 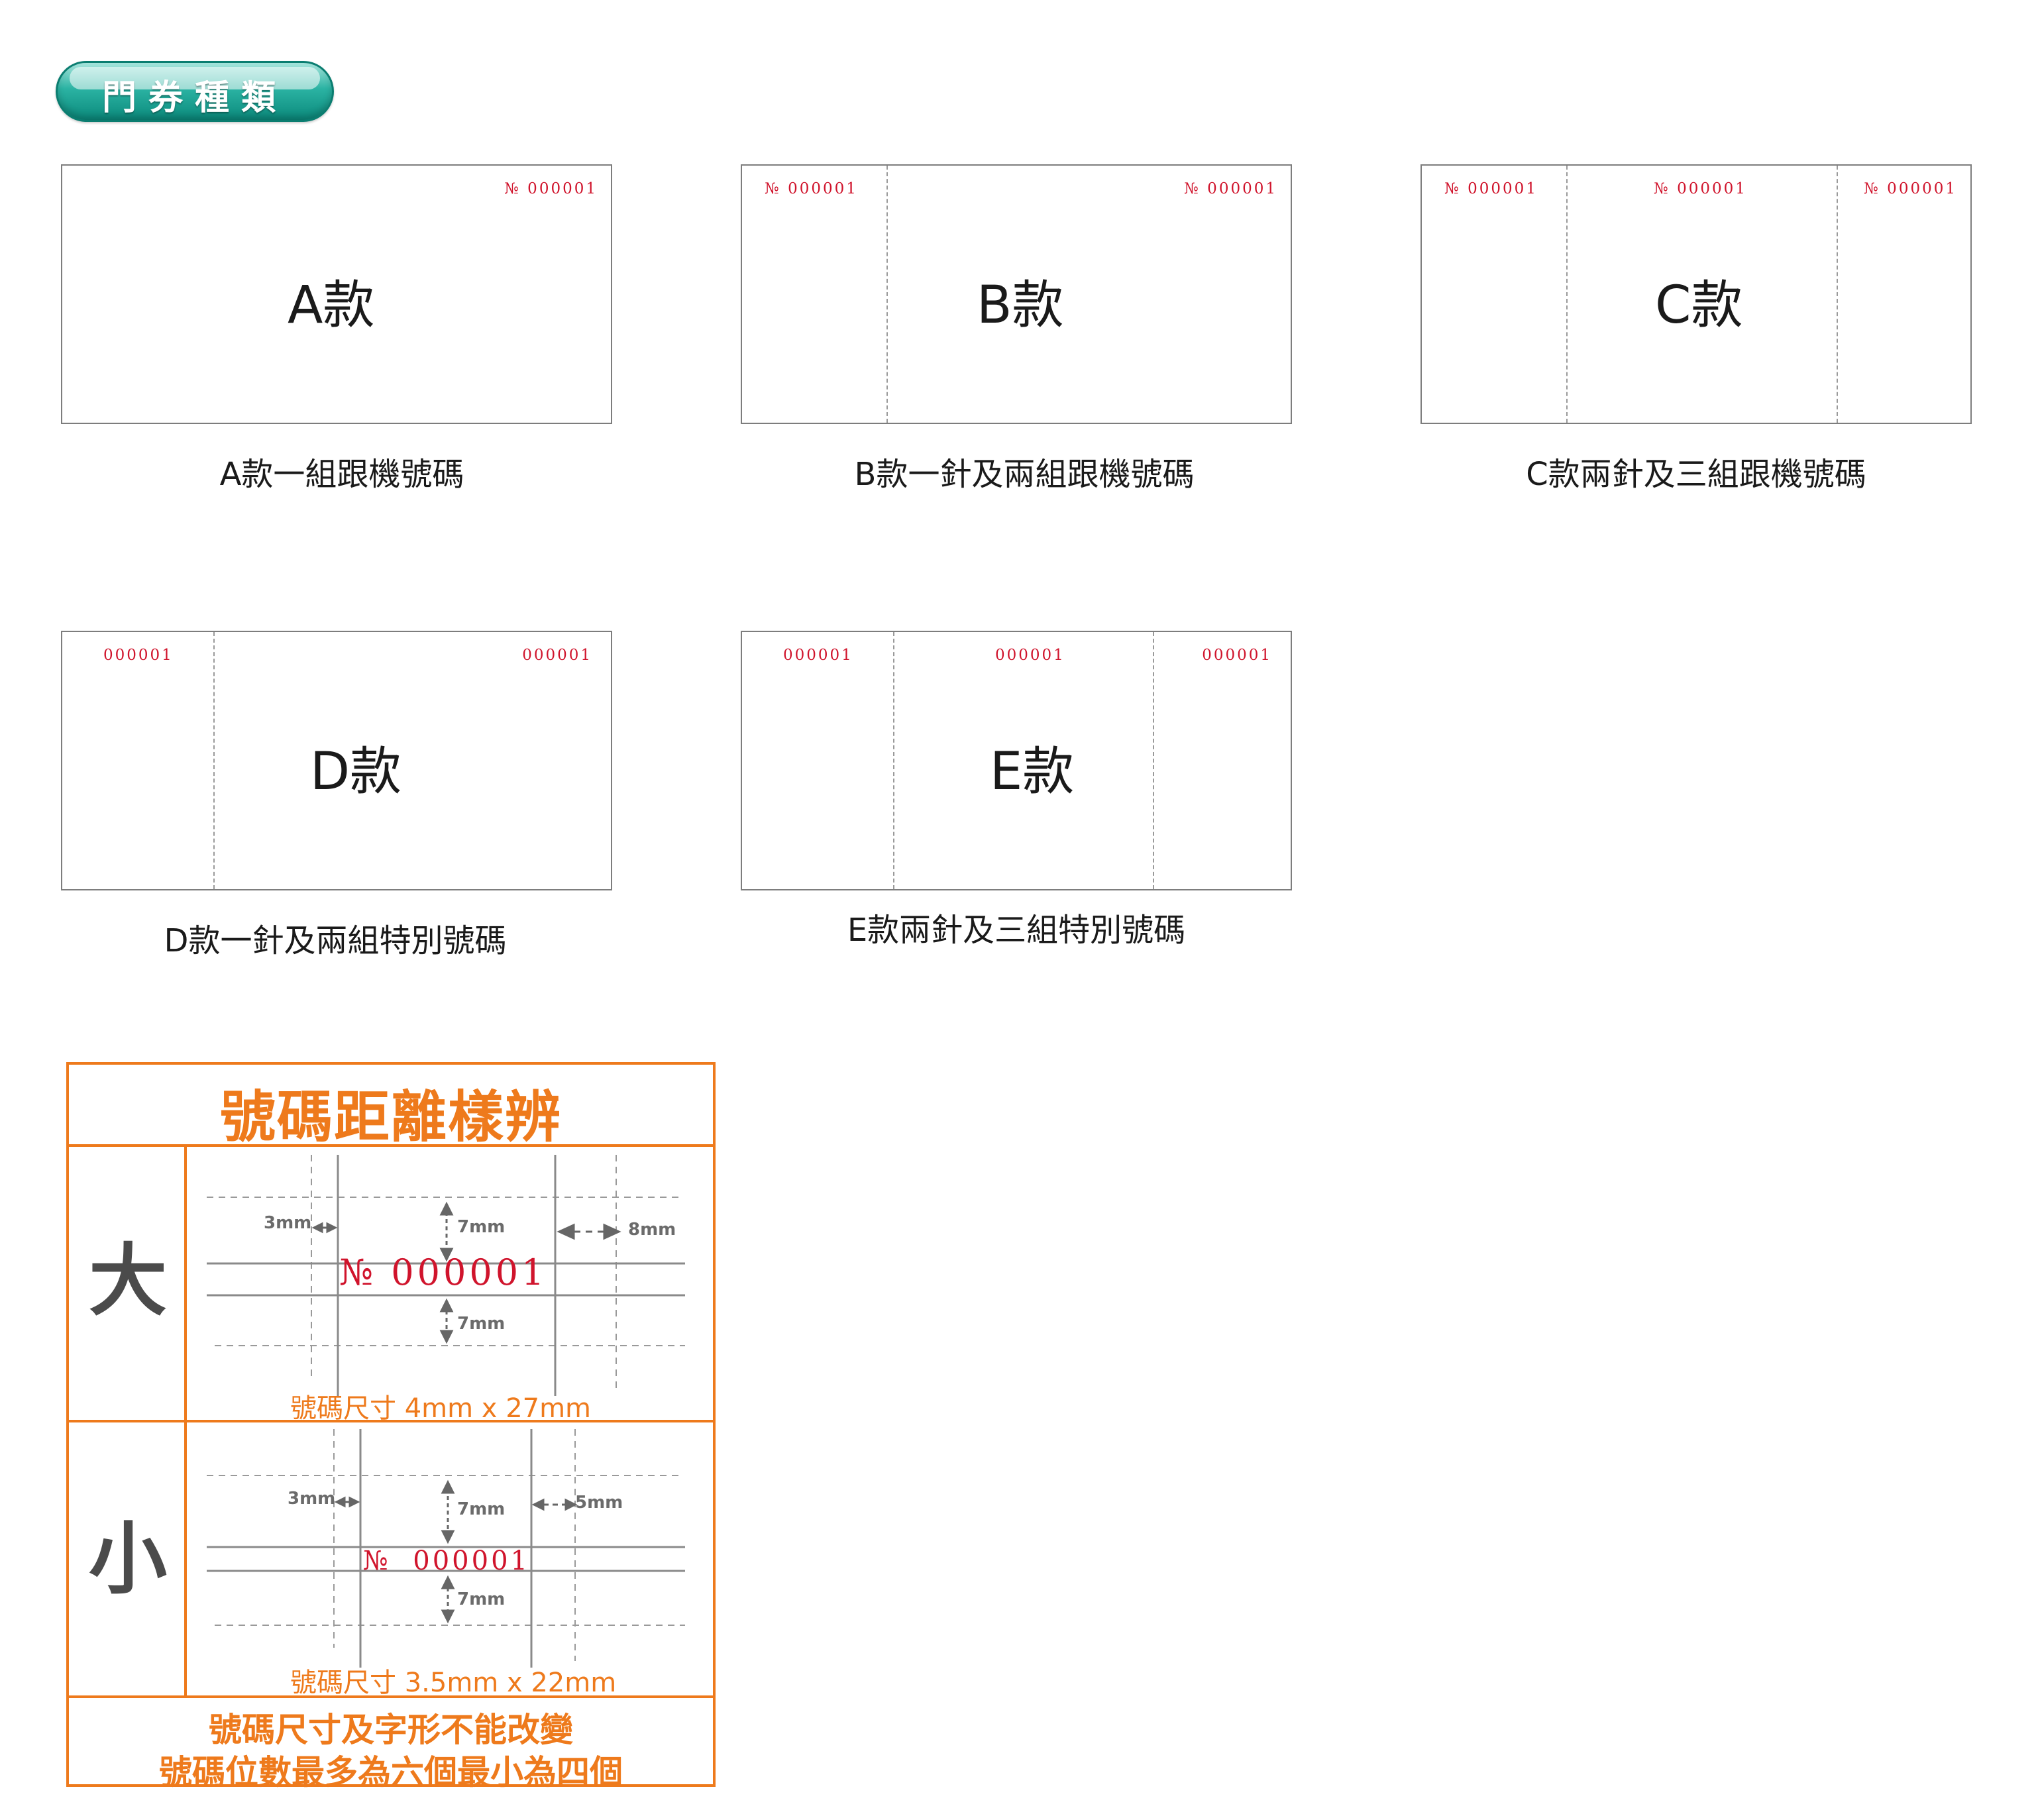 What do you see at coordinates (1016, 930) in the screenshot?
I see `ticket-caption: E款兩針及三組特別號碼` at bounding box center [1016, 930].